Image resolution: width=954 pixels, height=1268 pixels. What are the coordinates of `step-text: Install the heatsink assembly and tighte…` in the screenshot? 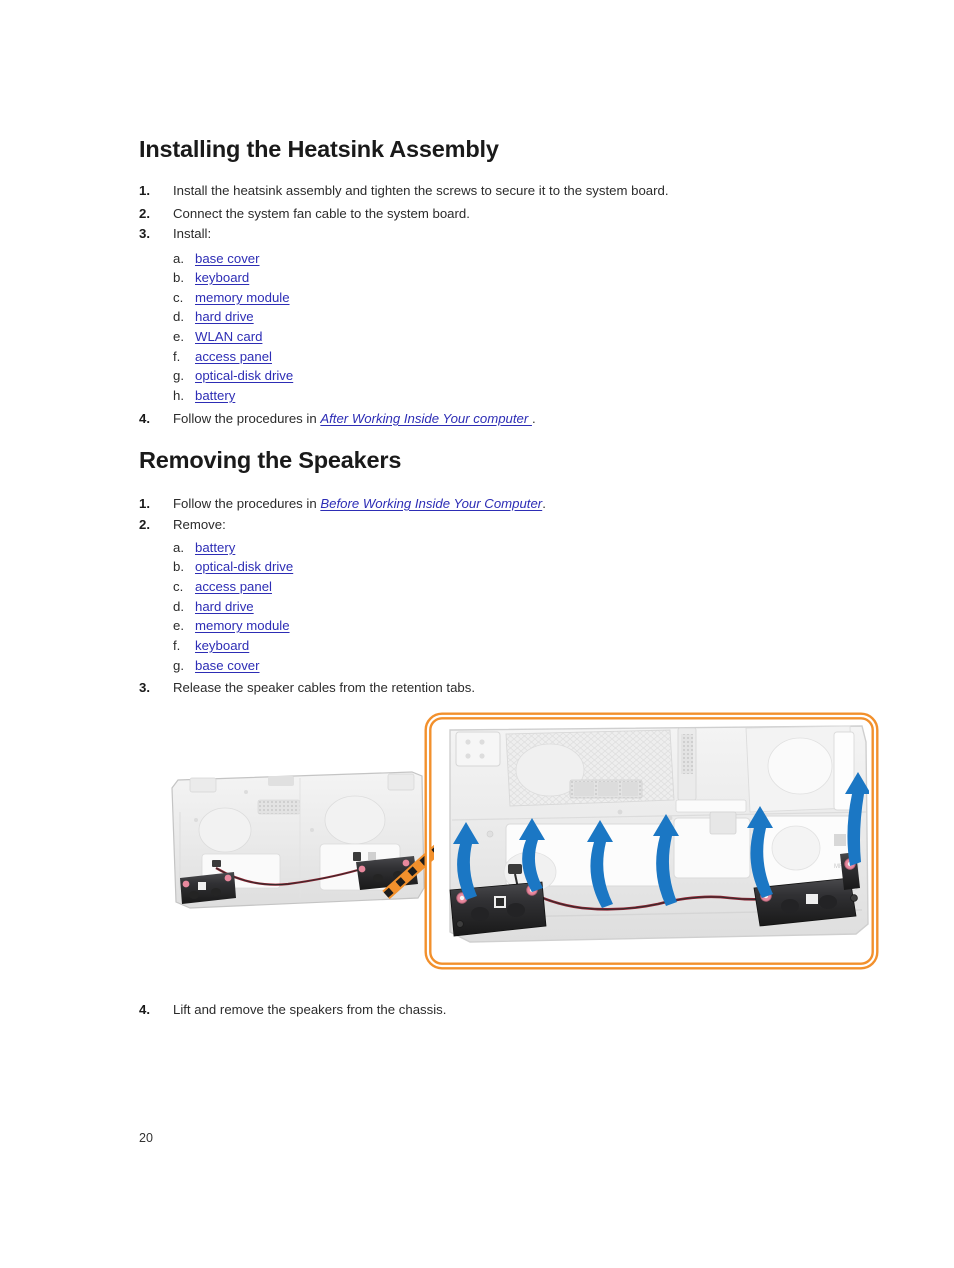 It's located at (421, 190).